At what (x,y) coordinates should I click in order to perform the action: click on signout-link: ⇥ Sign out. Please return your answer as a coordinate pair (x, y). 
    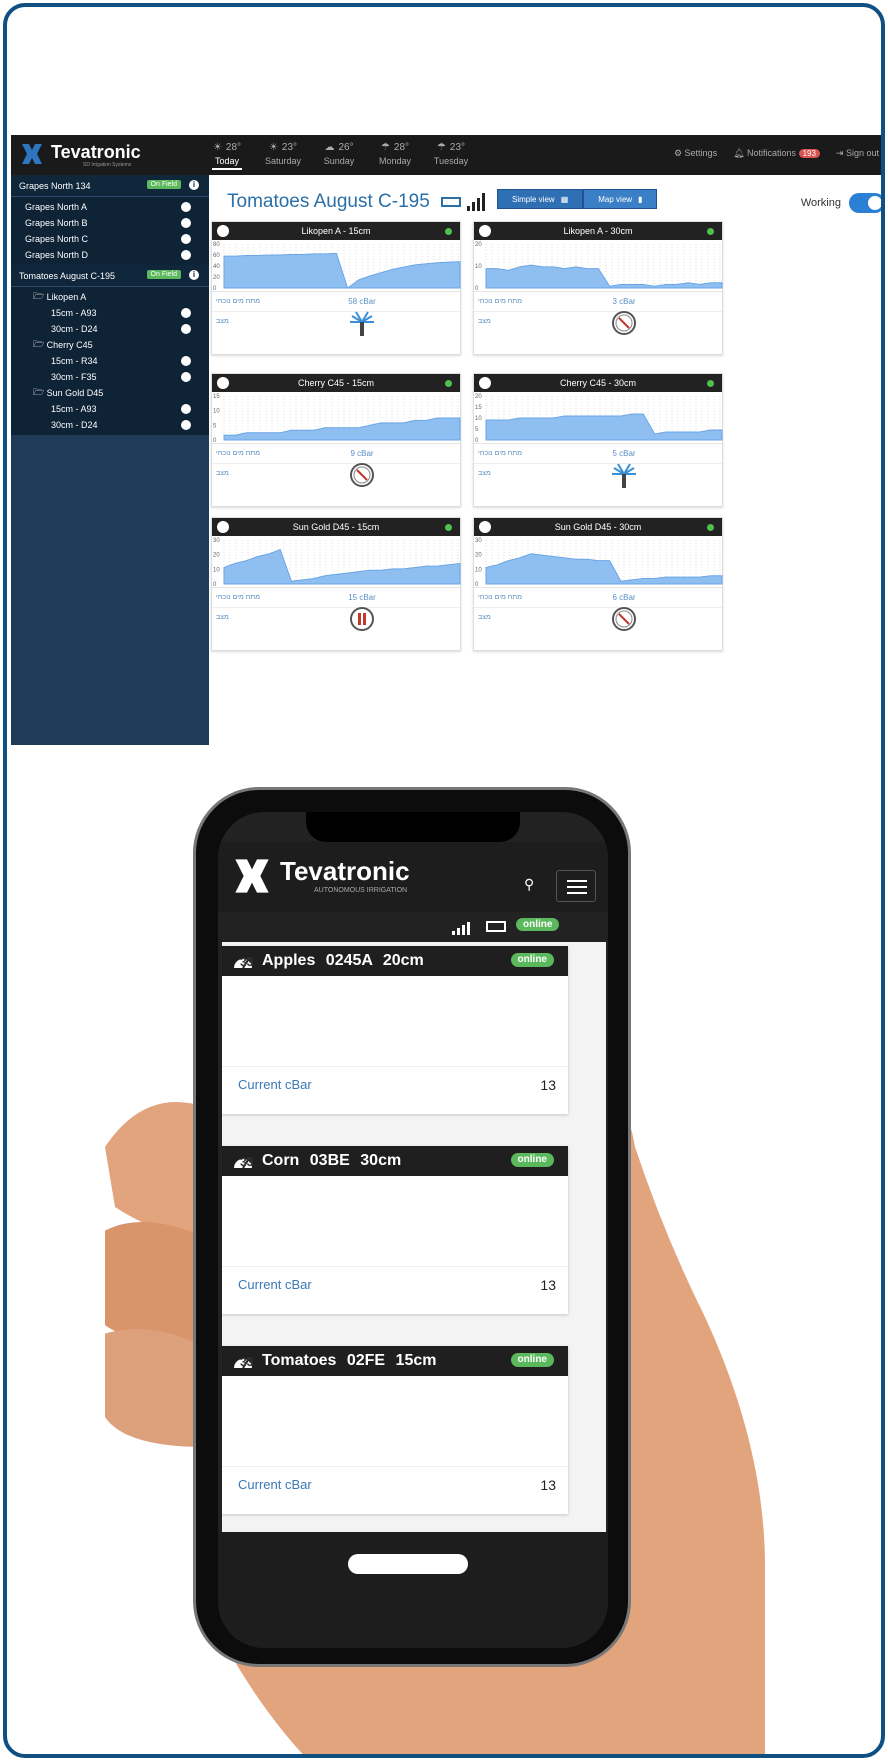
    Looking at the image, I should click on (857, 153).